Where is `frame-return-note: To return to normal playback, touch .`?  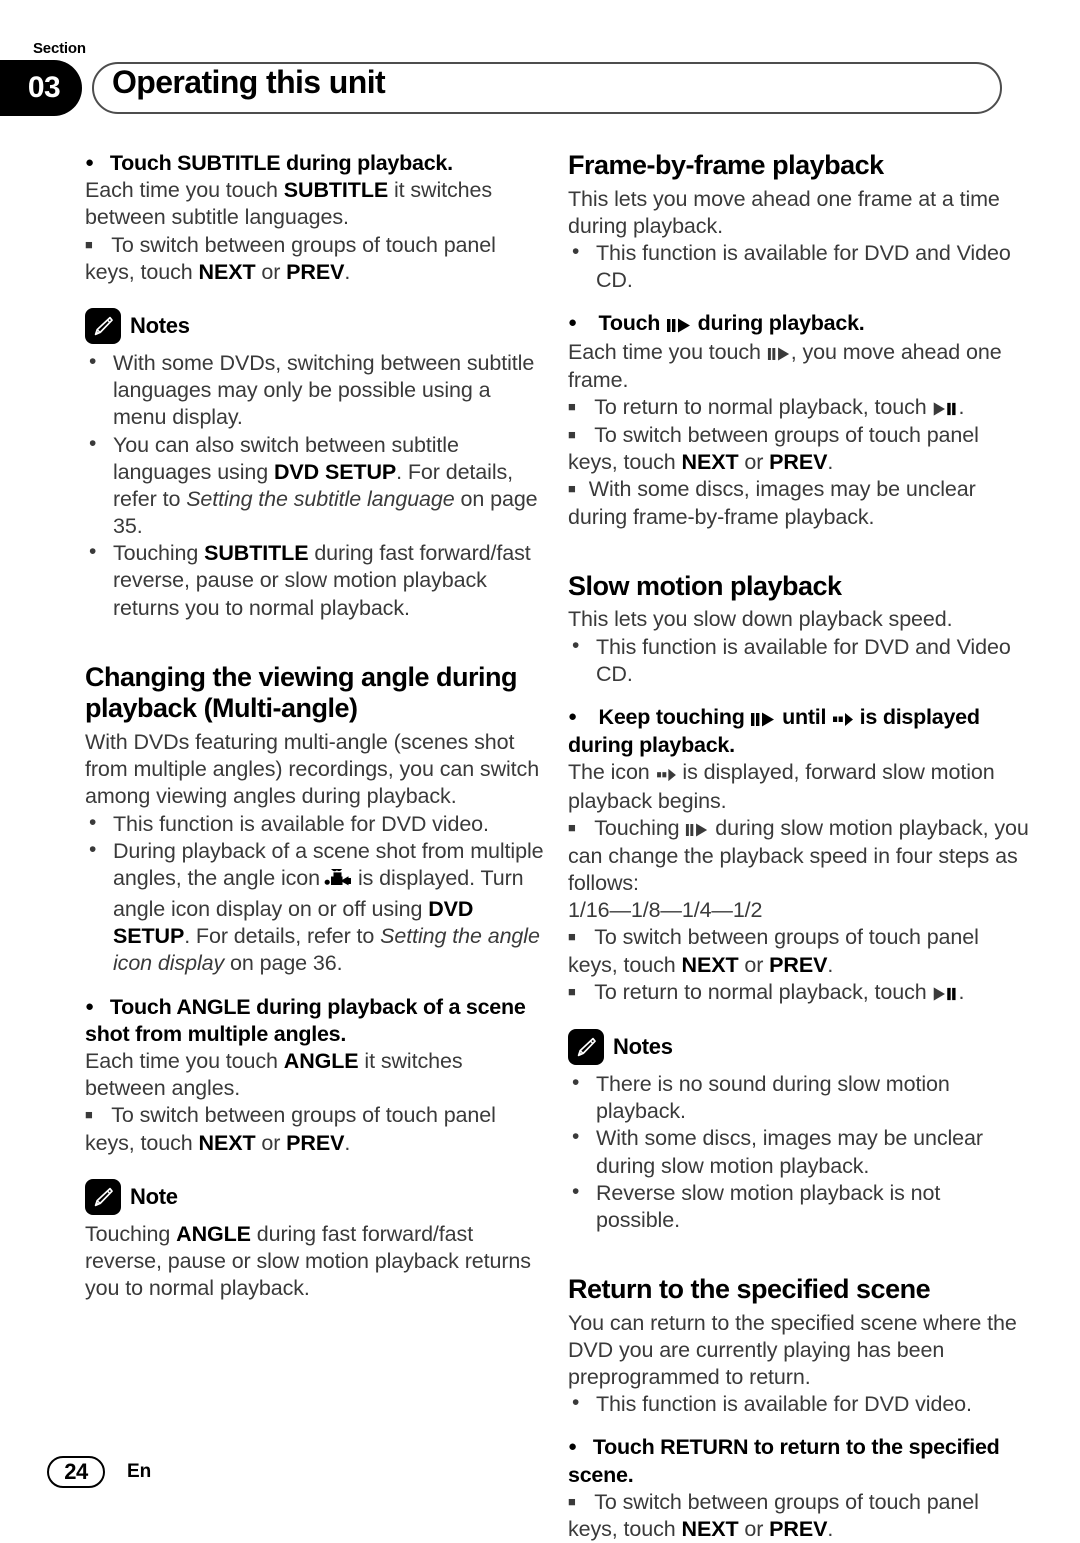 frame-return-note: To return to normal playback, touch . is located at coordinates (799, 408).